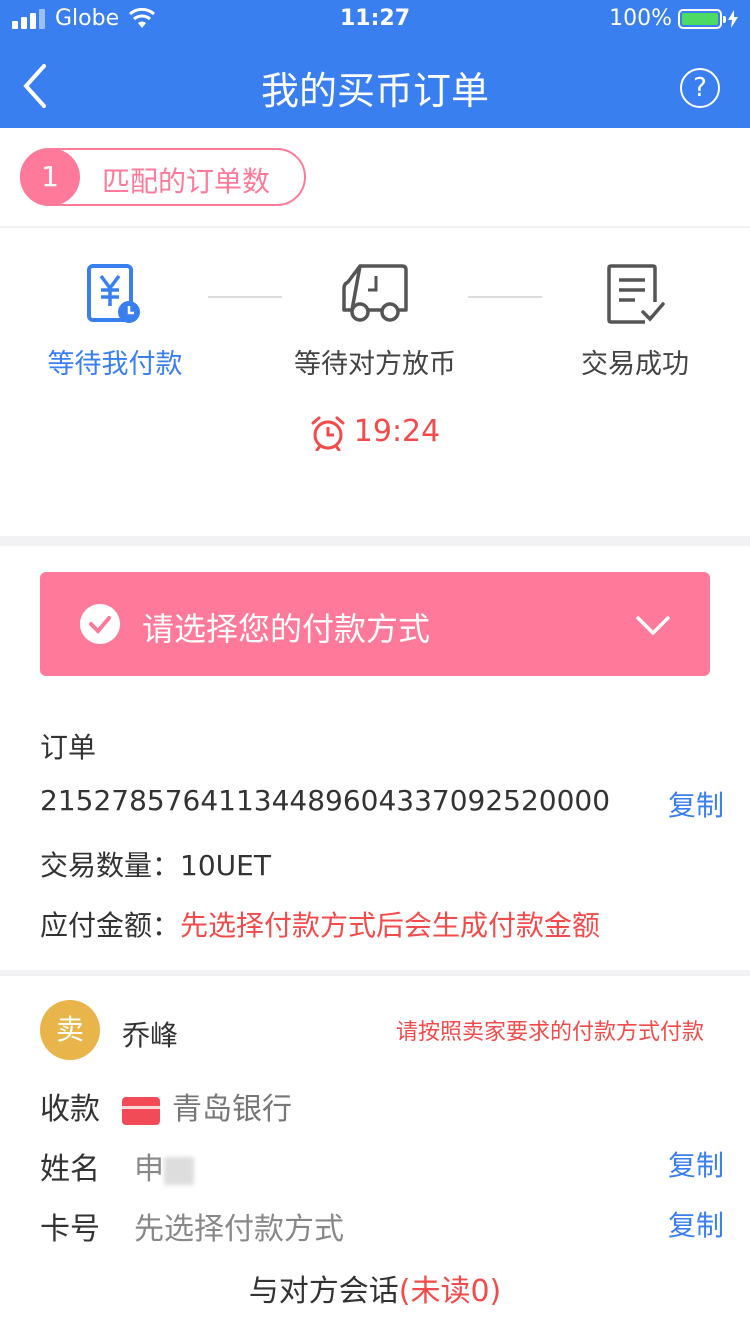 Image resolution: width=750 pixels, height=1334 pixels. What do you see at coordinates (374, 91) in the screenshot?
I see `page-title: 我的买币订单` at bounding box center [374, 91].